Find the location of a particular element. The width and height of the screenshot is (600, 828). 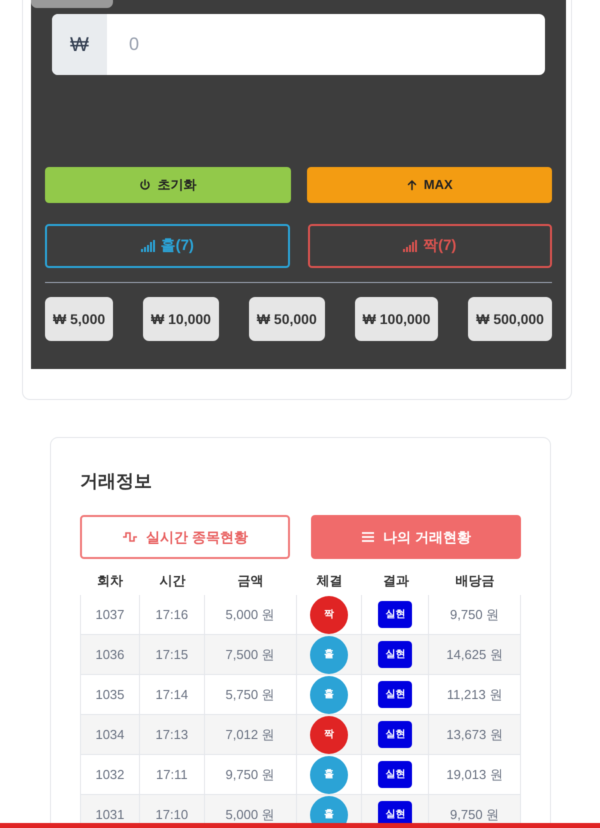

arrow-up-icon is located at coordinates (412, 185).